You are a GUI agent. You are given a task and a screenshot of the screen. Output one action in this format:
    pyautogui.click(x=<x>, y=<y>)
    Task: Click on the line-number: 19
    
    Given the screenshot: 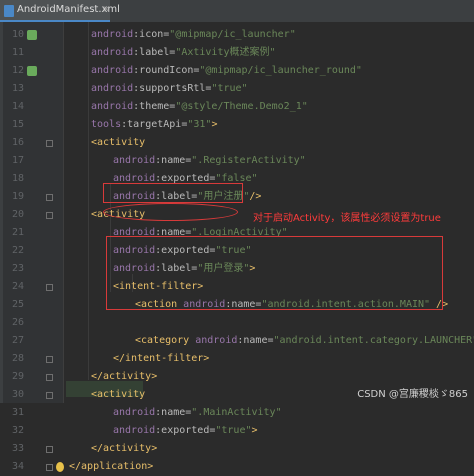 What is the action you would take?
    pyautogui.click(x=15, y=197)
    